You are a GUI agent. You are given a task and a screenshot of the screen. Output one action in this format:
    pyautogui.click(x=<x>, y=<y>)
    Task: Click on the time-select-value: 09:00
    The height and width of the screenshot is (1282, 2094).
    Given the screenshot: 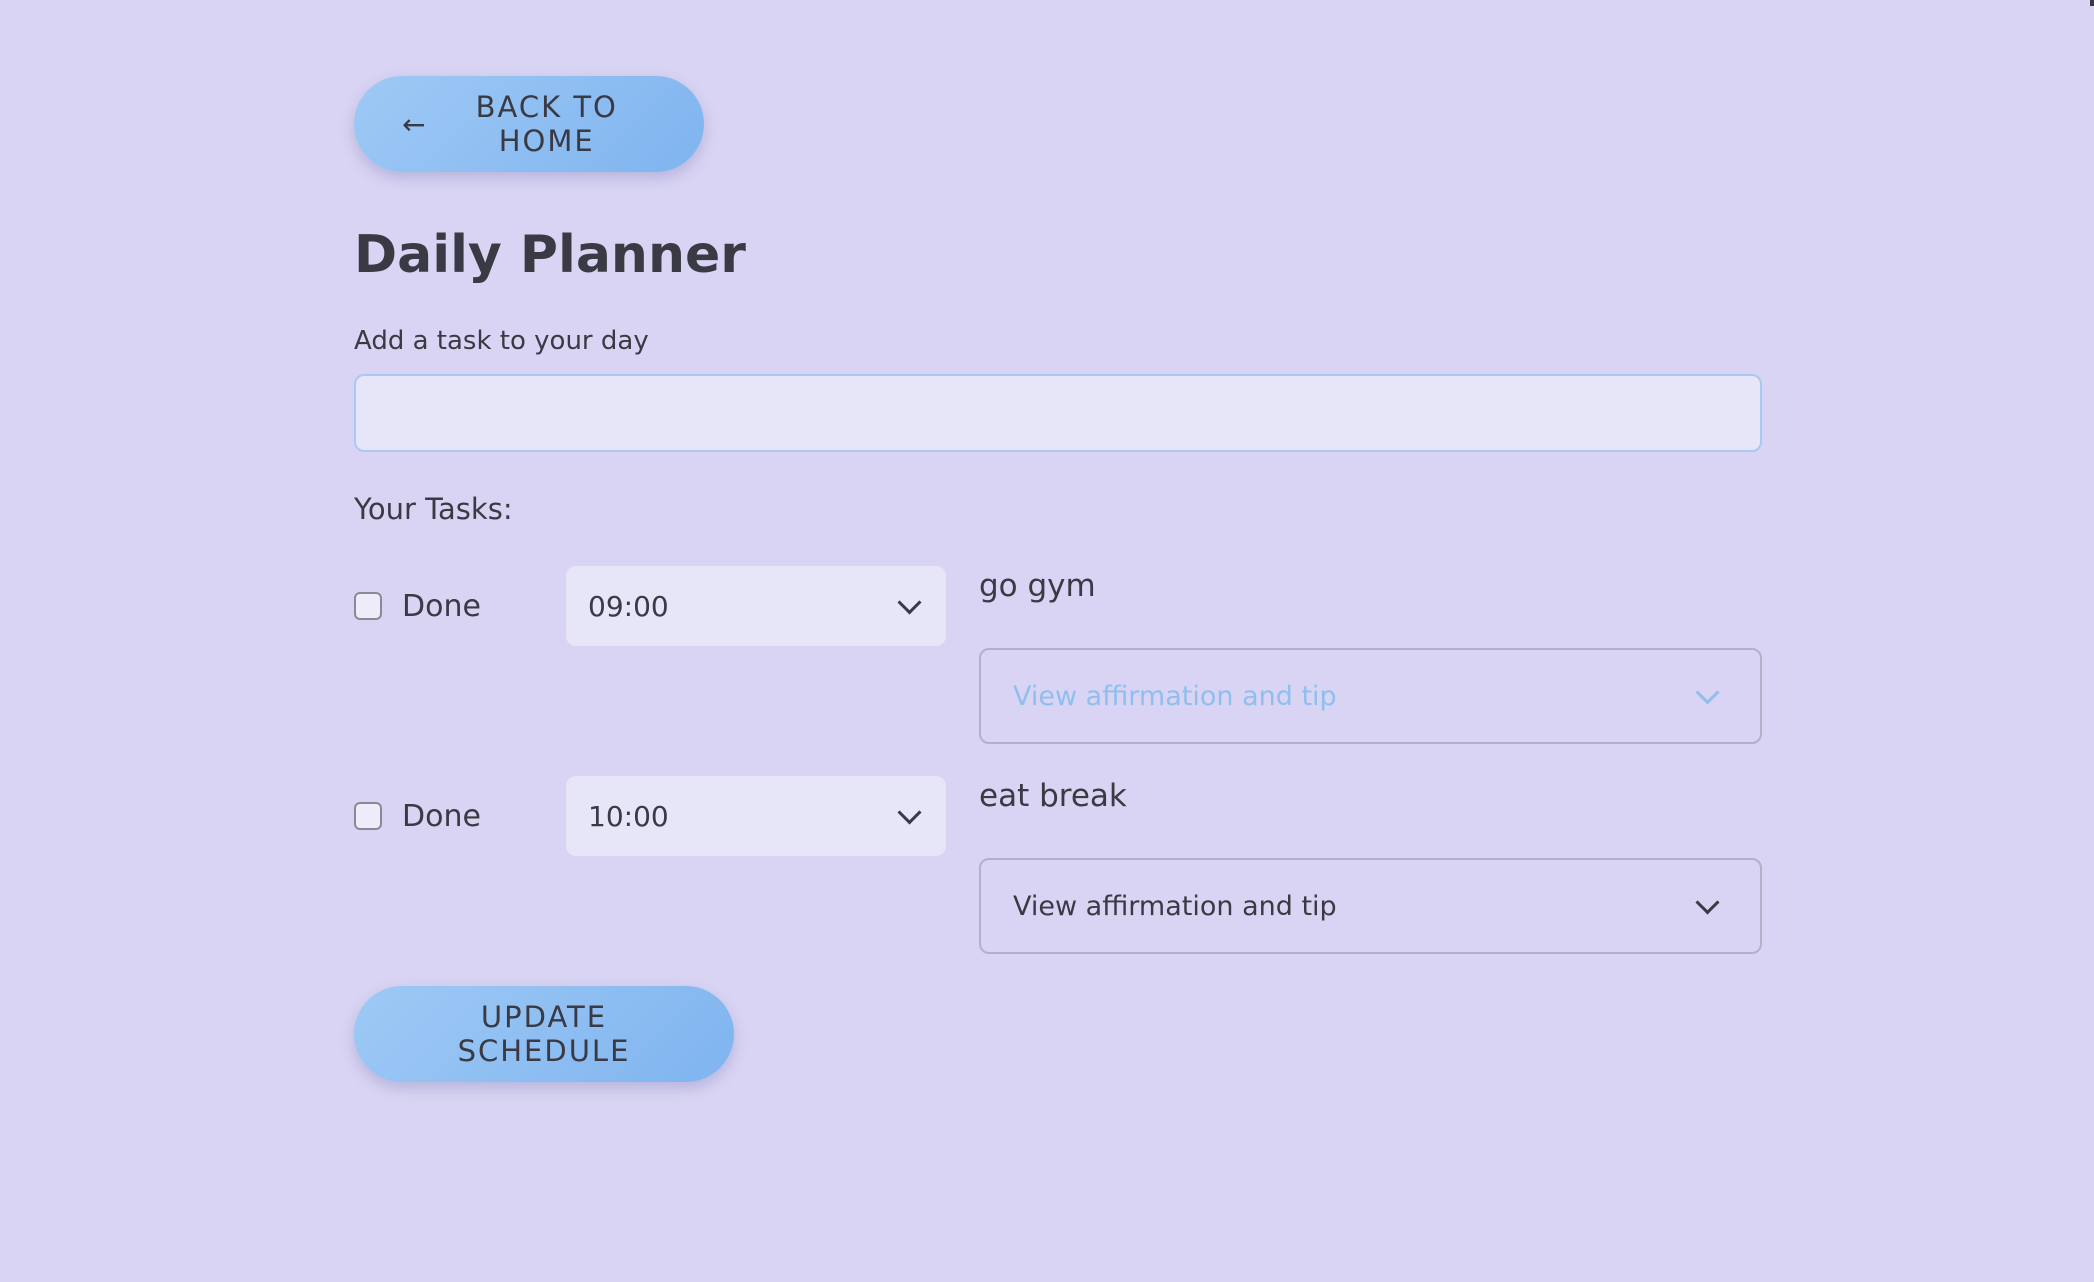 What is the action you would take?
    pyautogui.click(x=628, y=606)
    